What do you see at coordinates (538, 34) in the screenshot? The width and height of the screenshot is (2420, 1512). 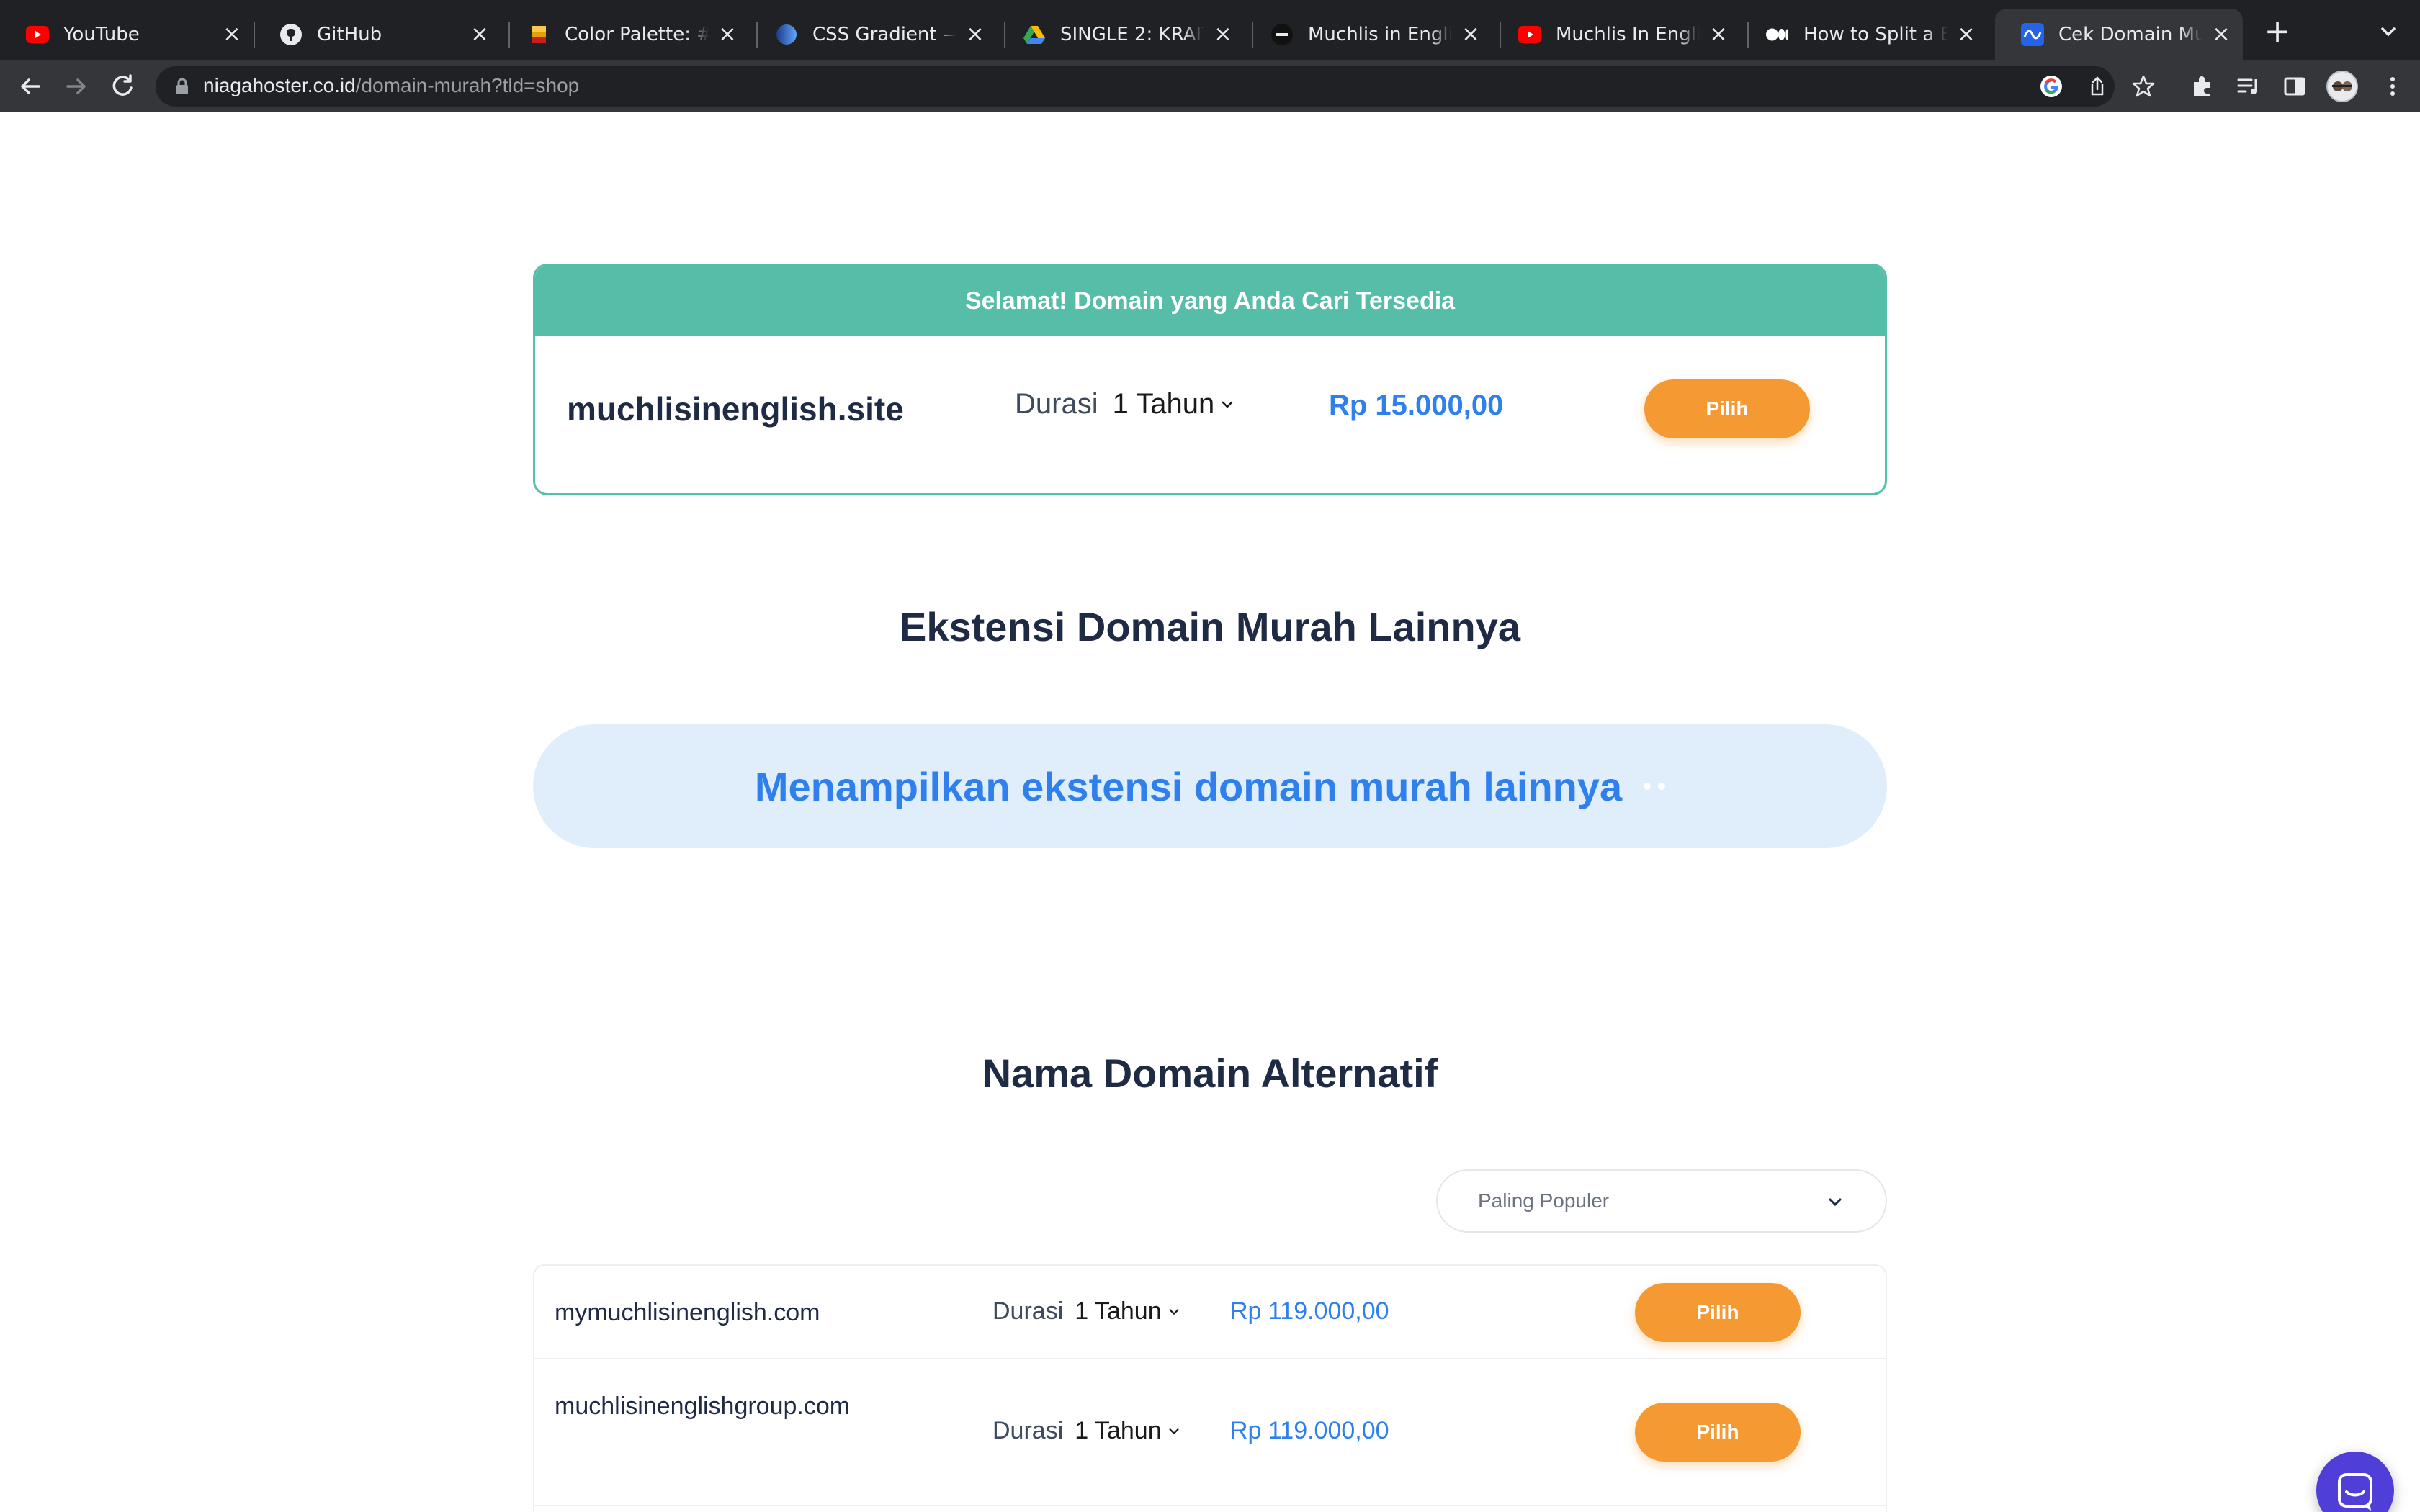 I see `palette-icon` at bounding box center [538, 34].